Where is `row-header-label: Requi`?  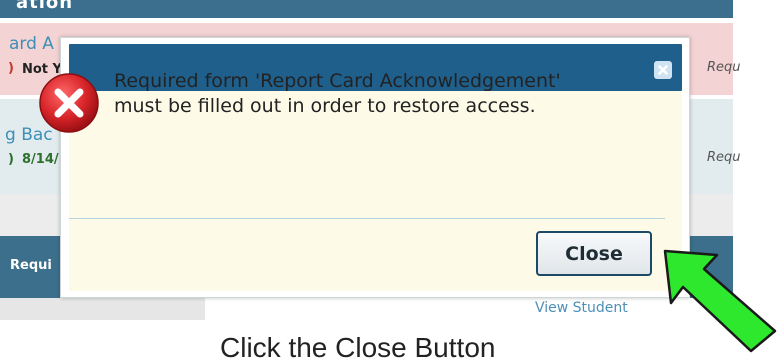
row-header-label: Requi is located at coordinates (31, 265).